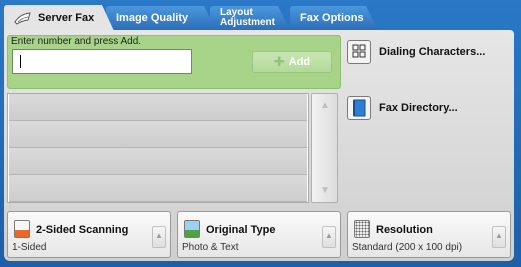  What do you see at coordinates (22, 229) in the screenshot?
I see `two-sided-icon` at bounding box center [22, 229].